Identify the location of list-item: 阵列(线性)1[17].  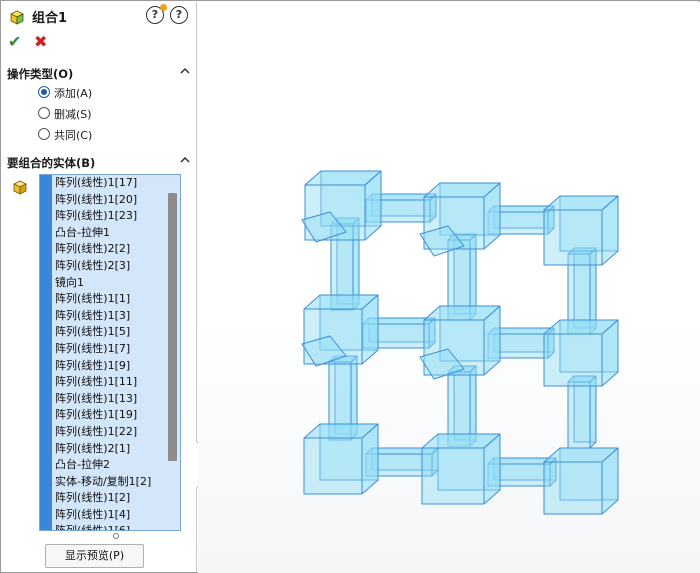
(109, 183).